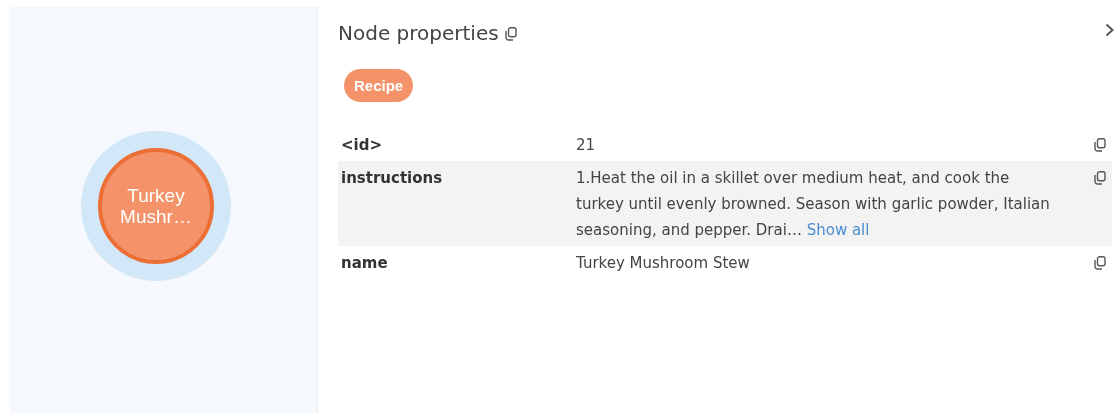  Describe the element at coordinates (458, 145) in the screenshot. I see `property-key: <id>` at that location.